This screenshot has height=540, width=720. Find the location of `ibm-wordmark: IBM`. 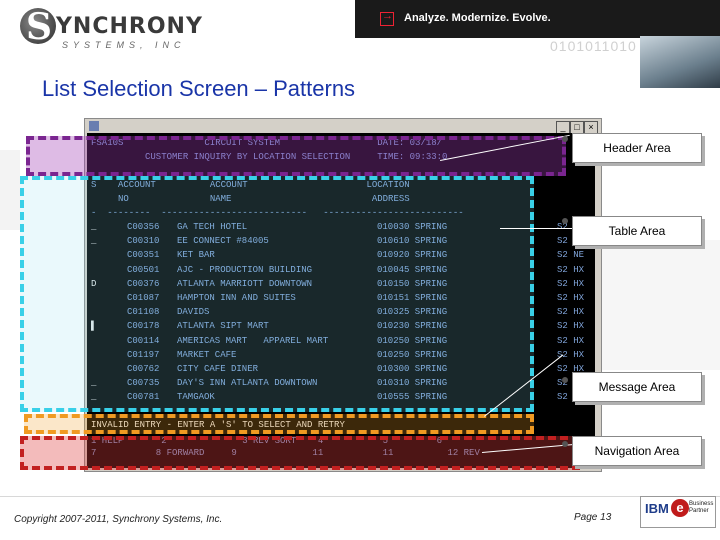

ibm-wordmark: IBM is located at coordinates (657, 508).